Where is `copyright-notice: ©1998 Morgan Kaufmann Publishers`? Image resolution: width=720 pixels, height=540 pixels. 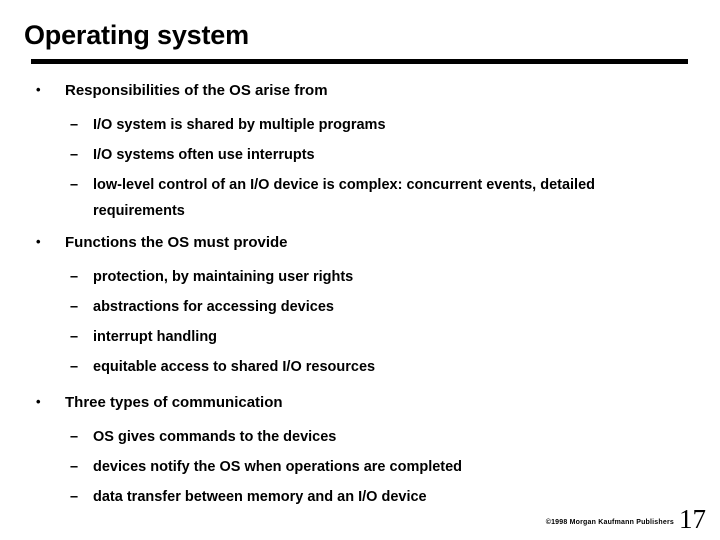
copyright-notice: ©1998 Morgan Kaufmann Publishers is located at coordinates (609, 522).